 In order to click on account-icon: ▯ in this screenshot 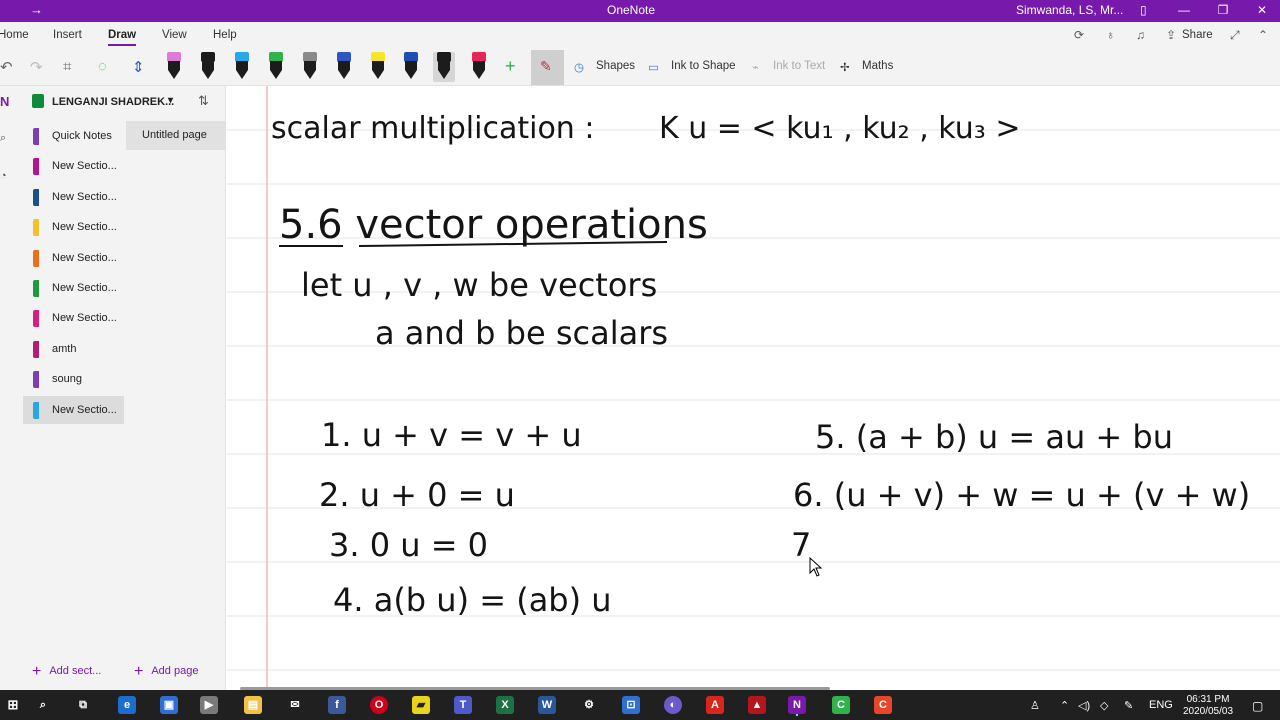, I will do `click(1143, 10)`.